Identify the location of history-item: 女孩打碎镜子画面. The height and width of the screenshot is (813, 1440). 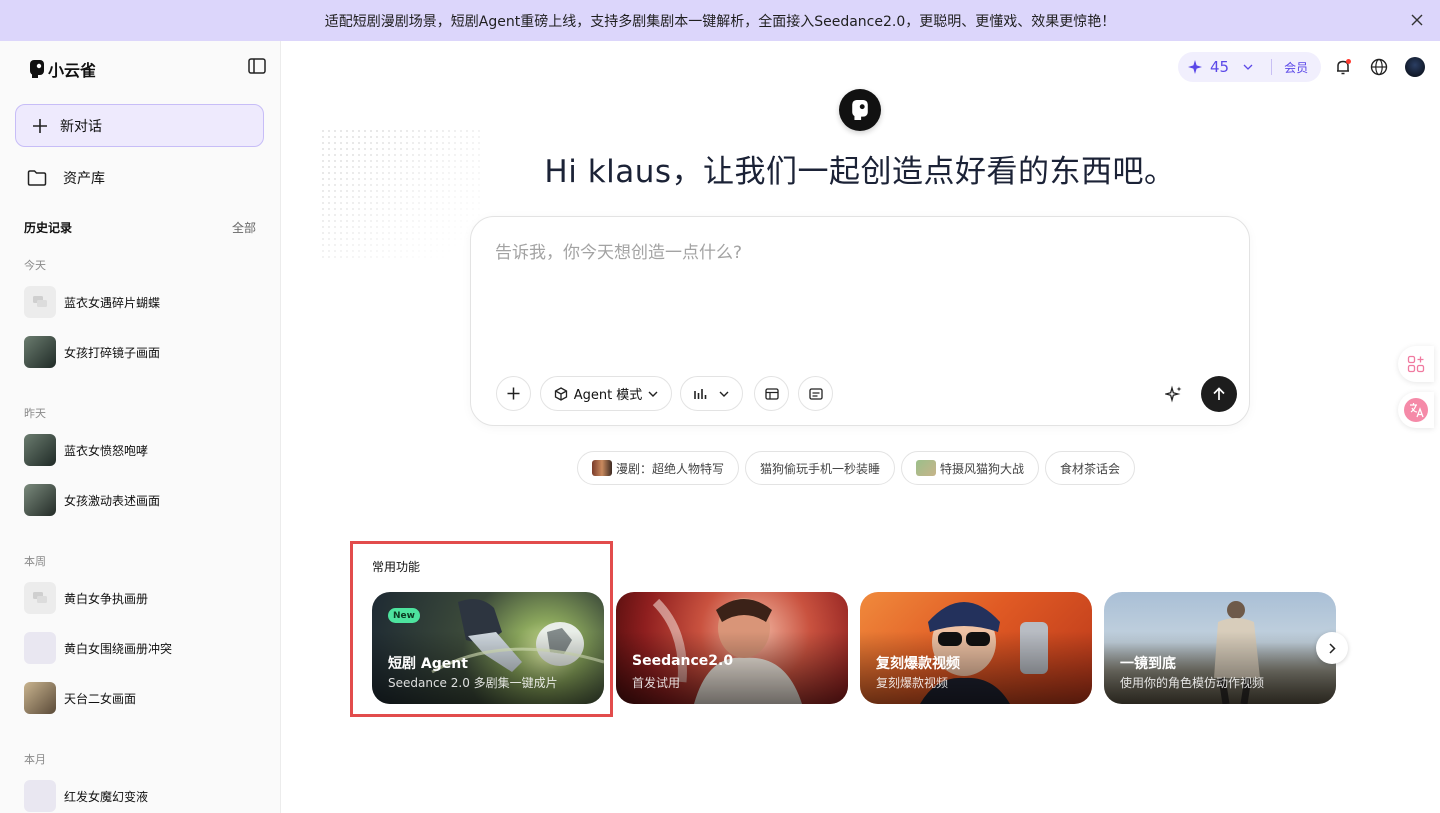
(92, 352).